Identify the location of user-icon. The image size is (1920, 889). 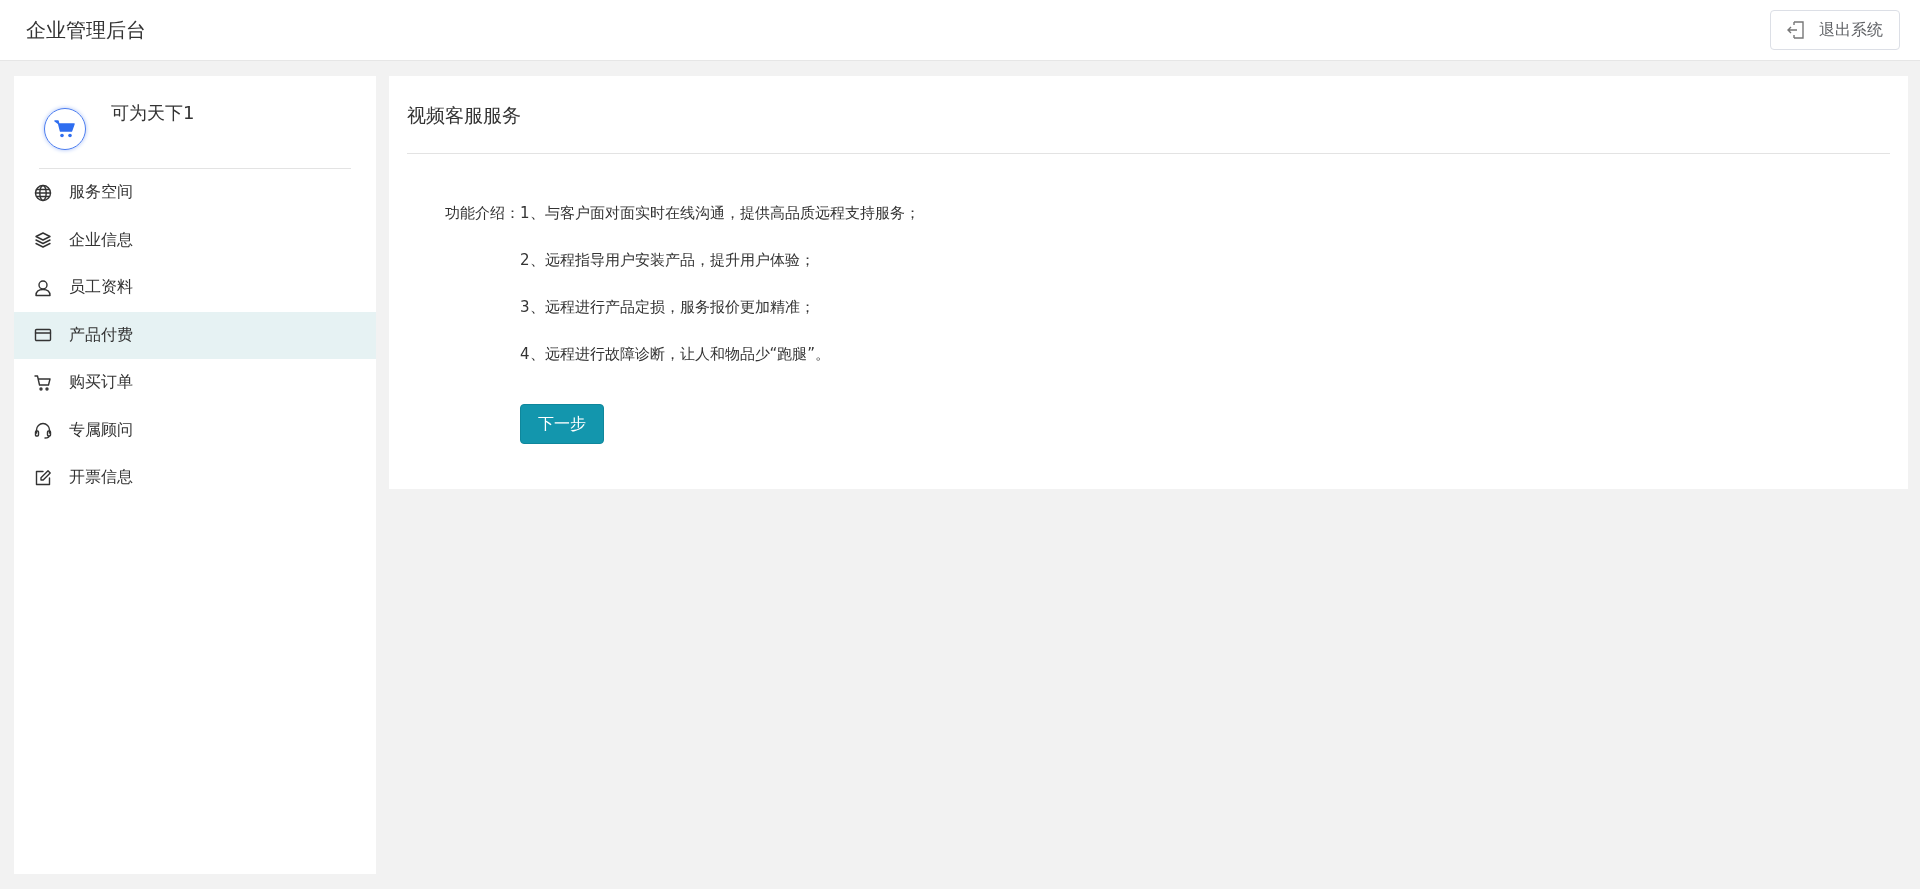
(43, 287).